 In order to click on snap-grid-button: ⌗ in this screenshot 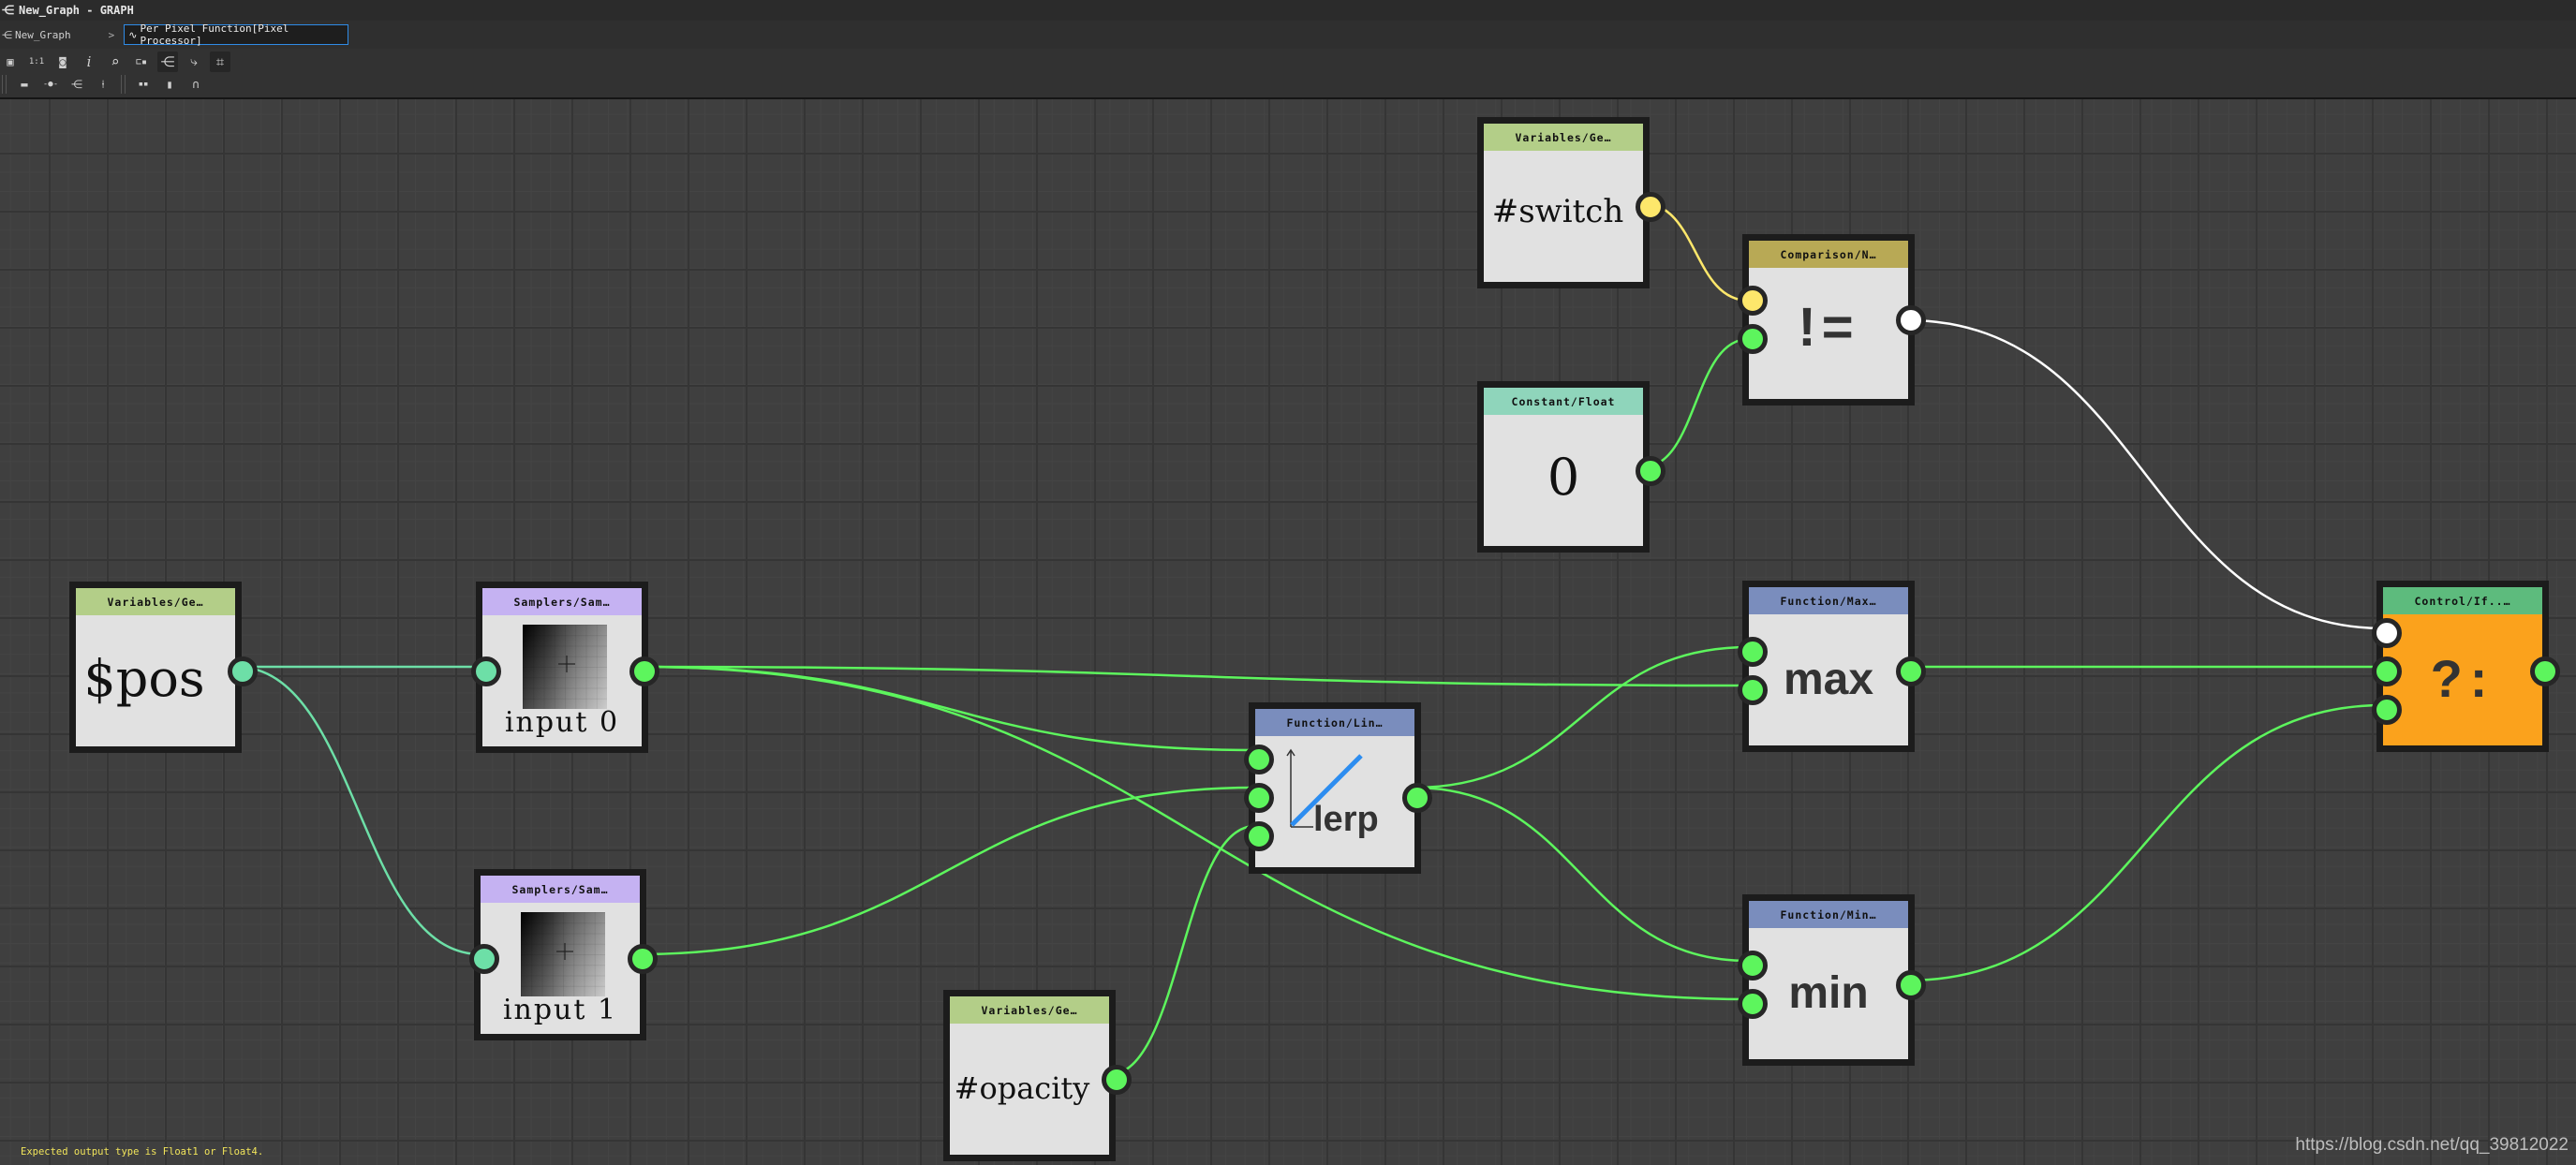, I will do `click(220, 62)`.